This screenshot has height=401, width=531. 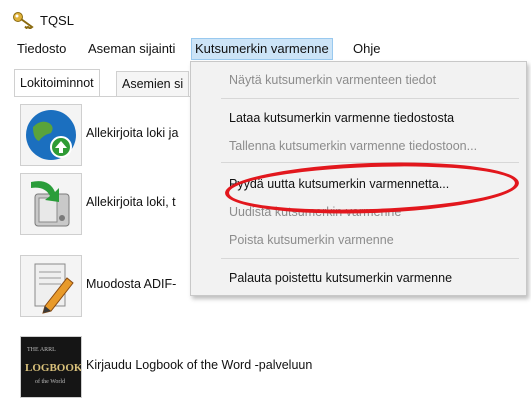 I want to click on action-label: Allekirjoita loki ja, so click(x=132, y=133).